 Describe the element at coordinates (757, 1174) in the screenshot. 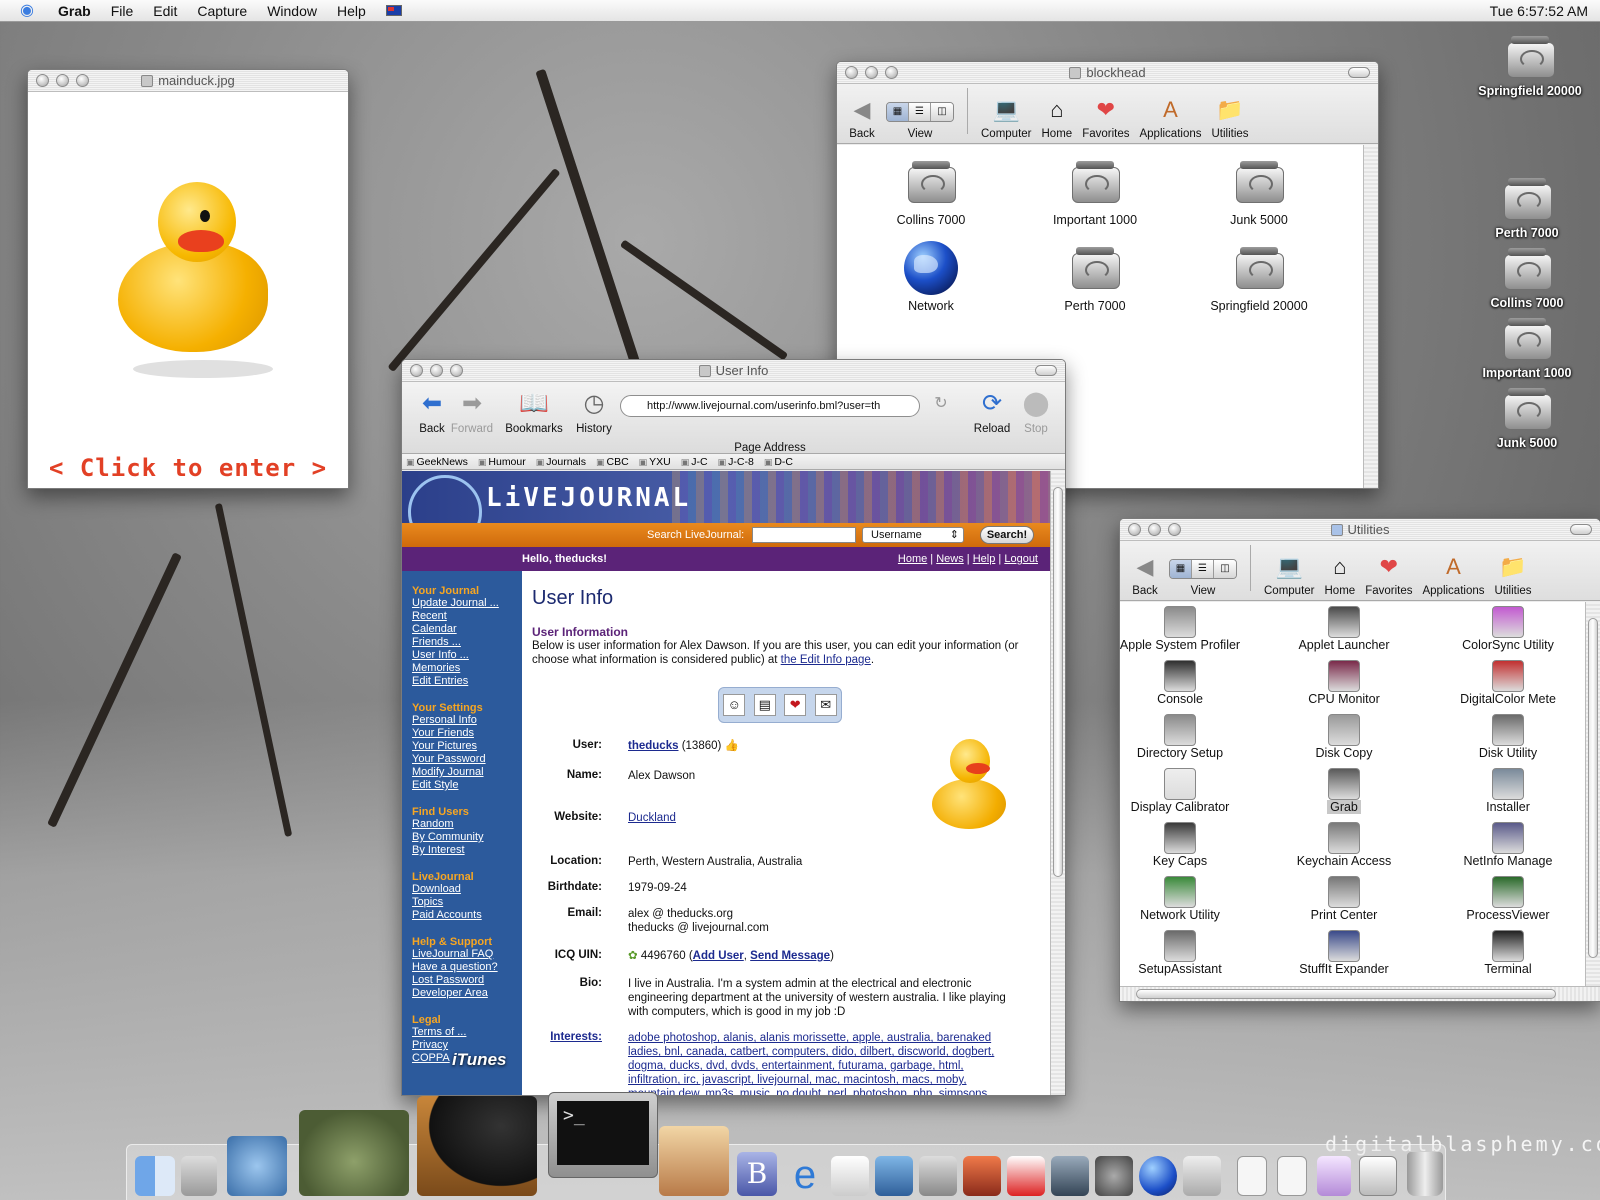

I see `bbedit-dock-icon: B` at that location.